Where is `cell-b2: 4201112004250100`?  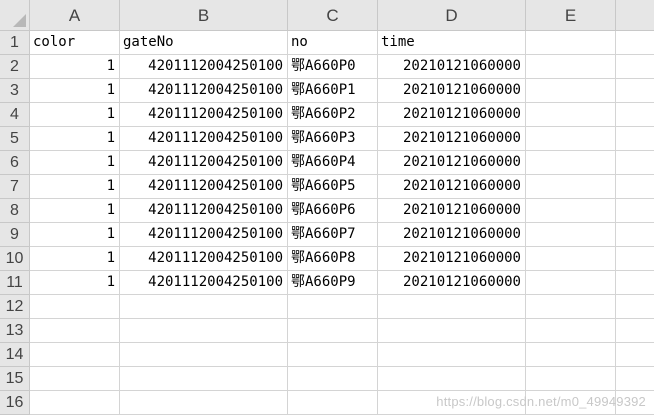 cell-b2: 4201112004250100 is located at coordinates (204, 67).